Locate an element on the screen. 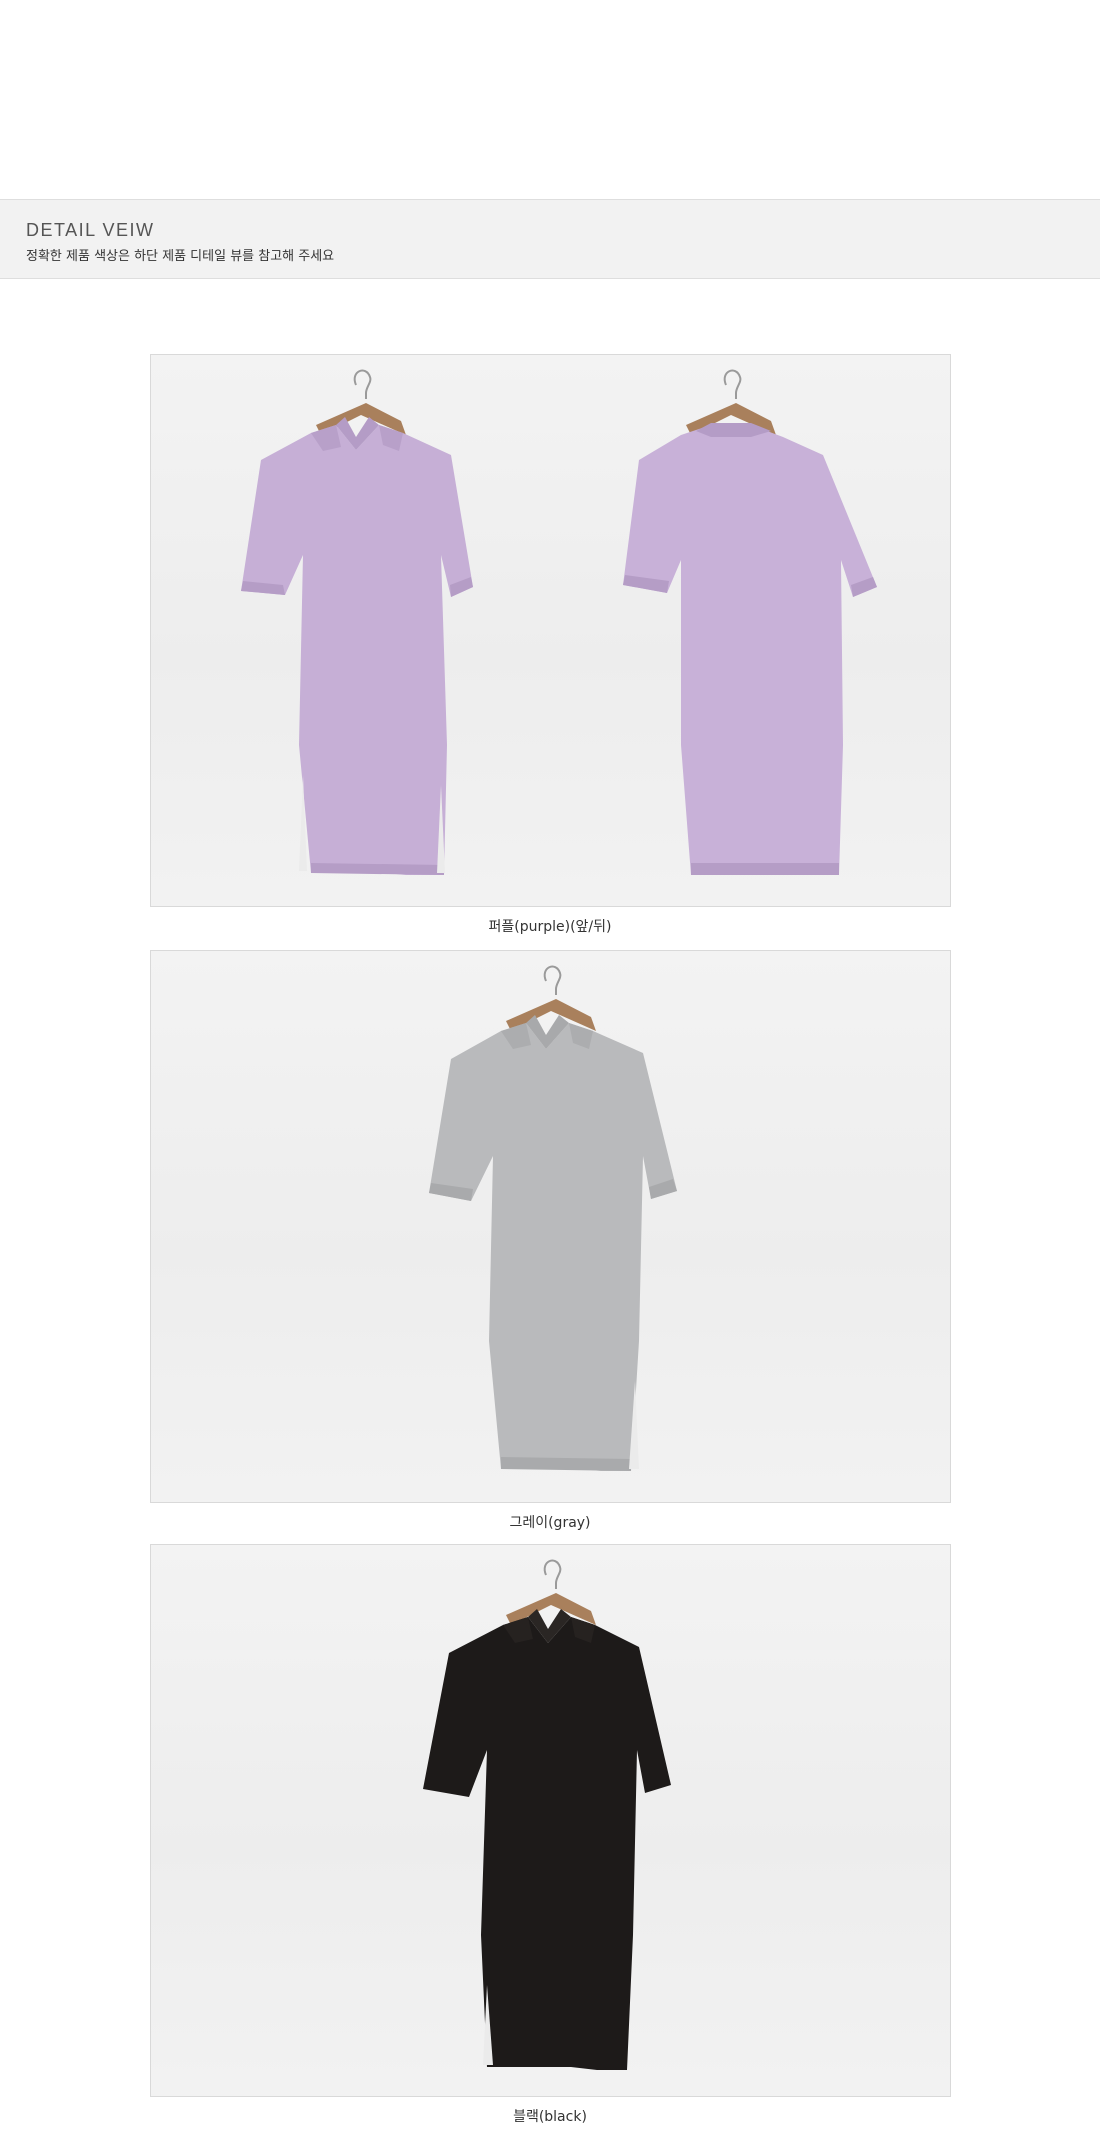 Image resolution: width=1100 pixels, height=2148 pixels. purple-dress-front is located at coordinates (357, 622).